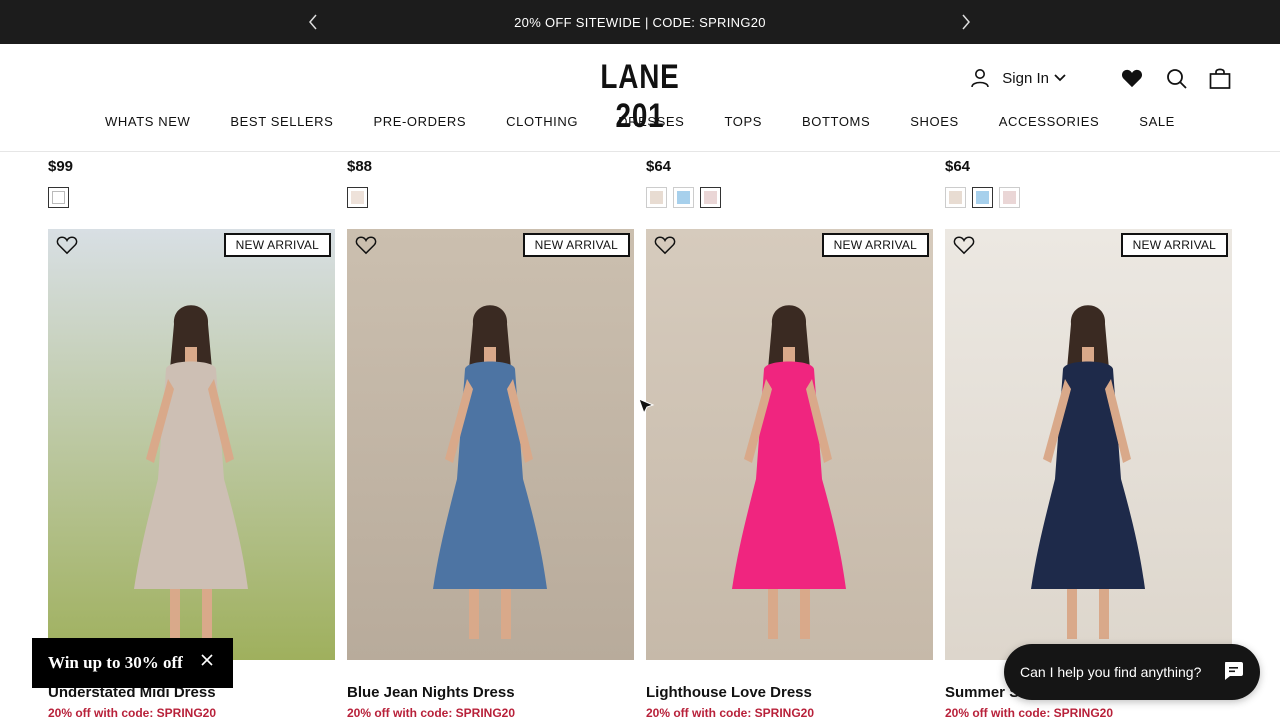  I want to click on nav-item-best-sellers: BEST SELLERS, so click(281, 121).